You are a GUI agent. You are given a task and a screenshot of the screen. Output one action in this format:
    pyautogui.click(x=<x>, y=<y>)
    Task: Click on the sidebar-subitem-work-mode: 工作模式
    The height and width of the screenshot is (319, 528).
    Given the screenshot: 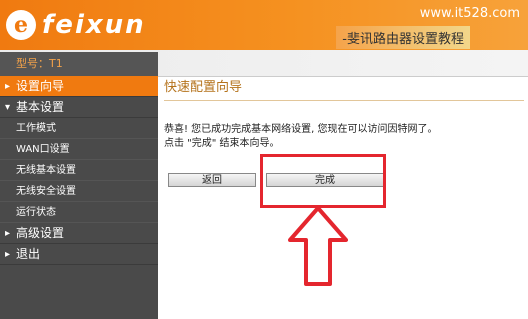 What is the action you would take?
    pyautogui.click(x=79, y=128)
    